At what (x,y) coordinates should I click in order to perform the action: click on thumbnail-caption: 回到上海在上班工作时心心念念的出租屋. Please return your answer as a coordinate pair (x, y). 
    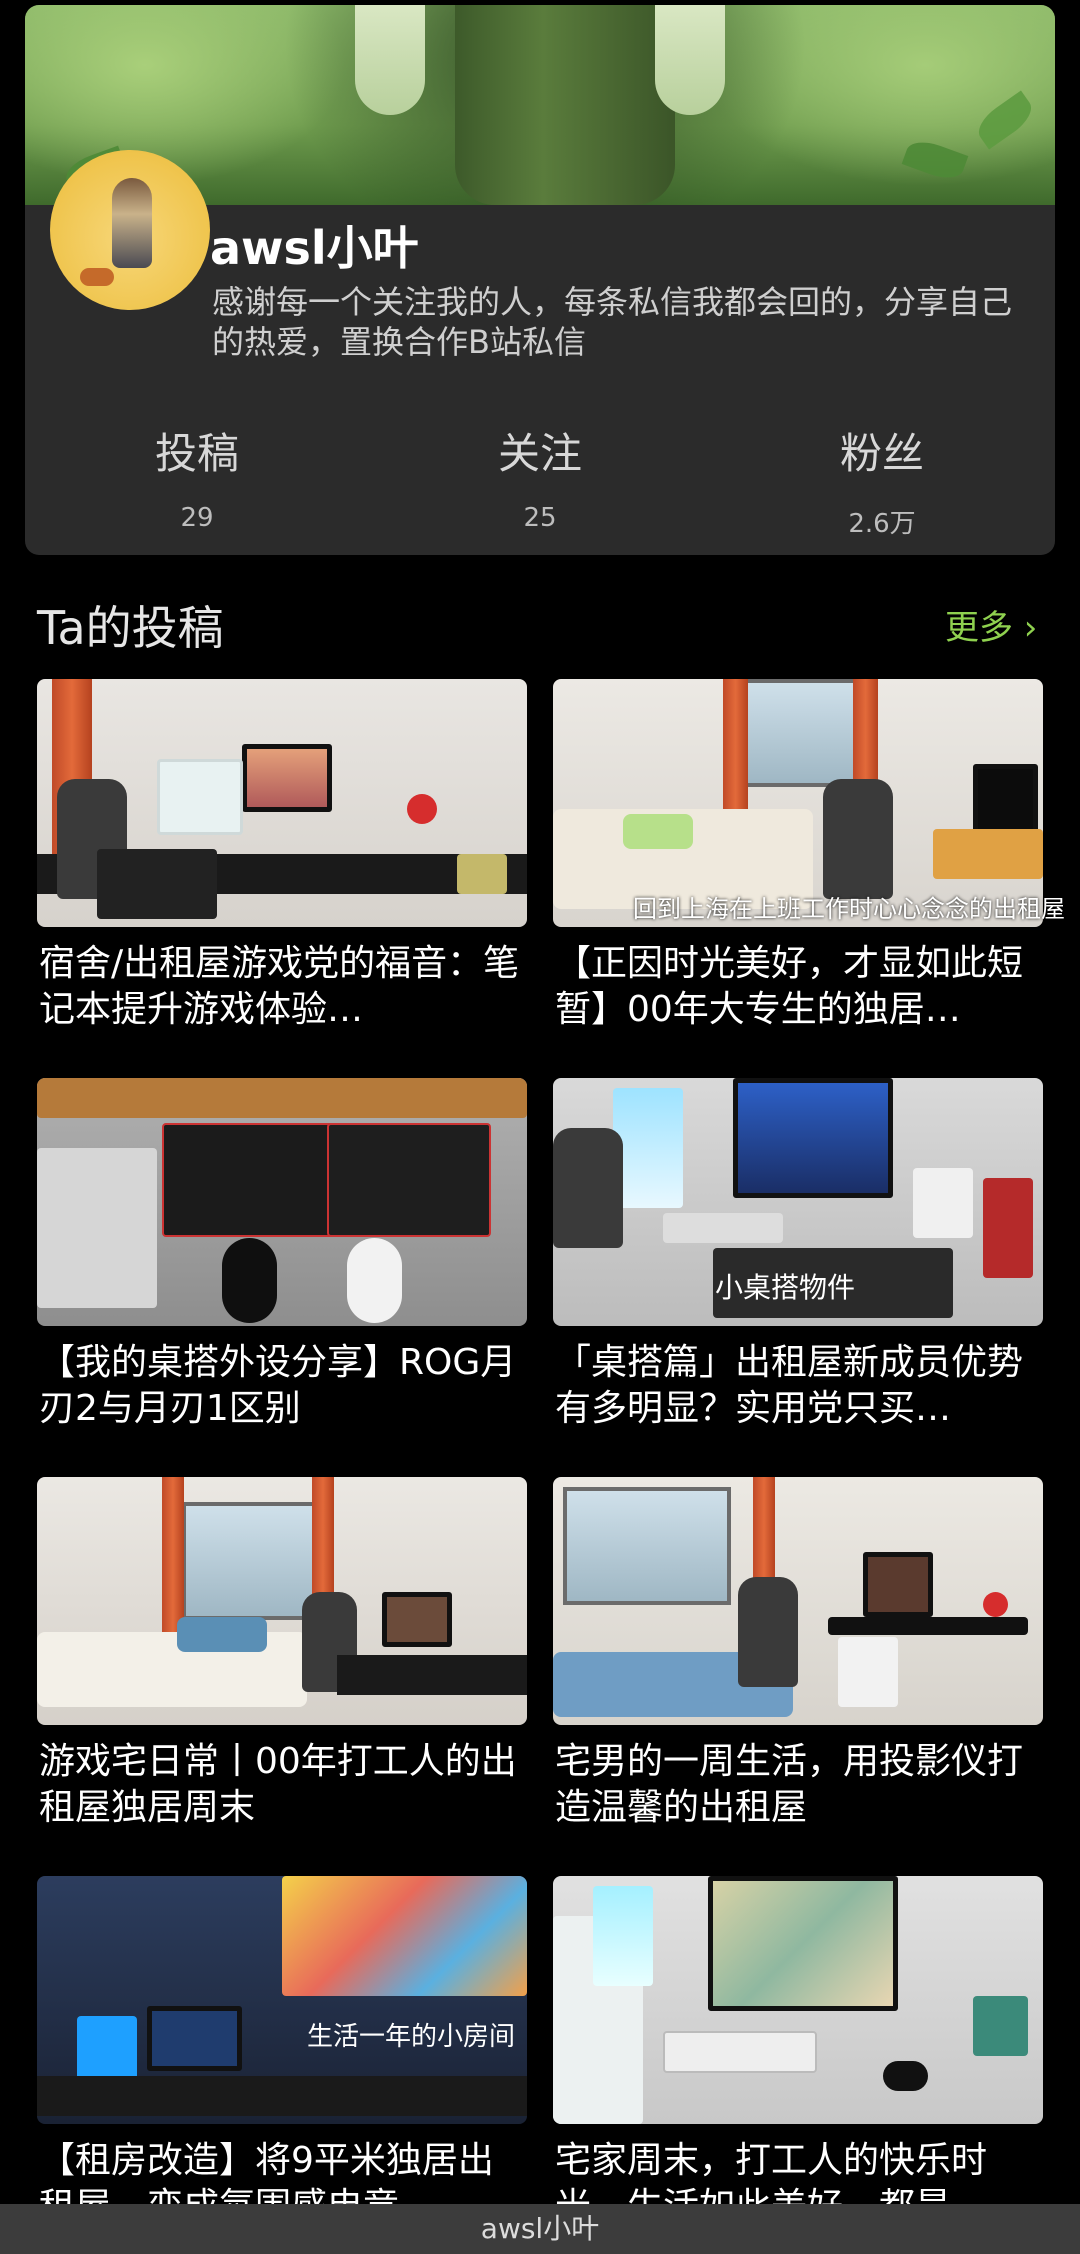
    Looking at the image, I should click on (849, 909).